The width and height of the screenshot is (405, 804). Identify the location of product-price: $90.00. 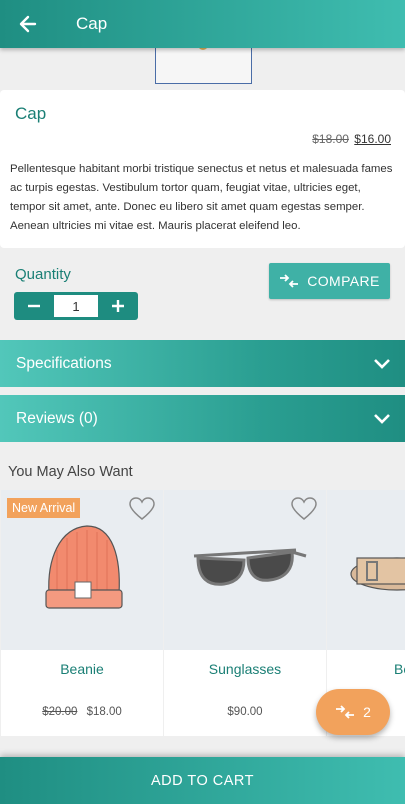
(245, 712).